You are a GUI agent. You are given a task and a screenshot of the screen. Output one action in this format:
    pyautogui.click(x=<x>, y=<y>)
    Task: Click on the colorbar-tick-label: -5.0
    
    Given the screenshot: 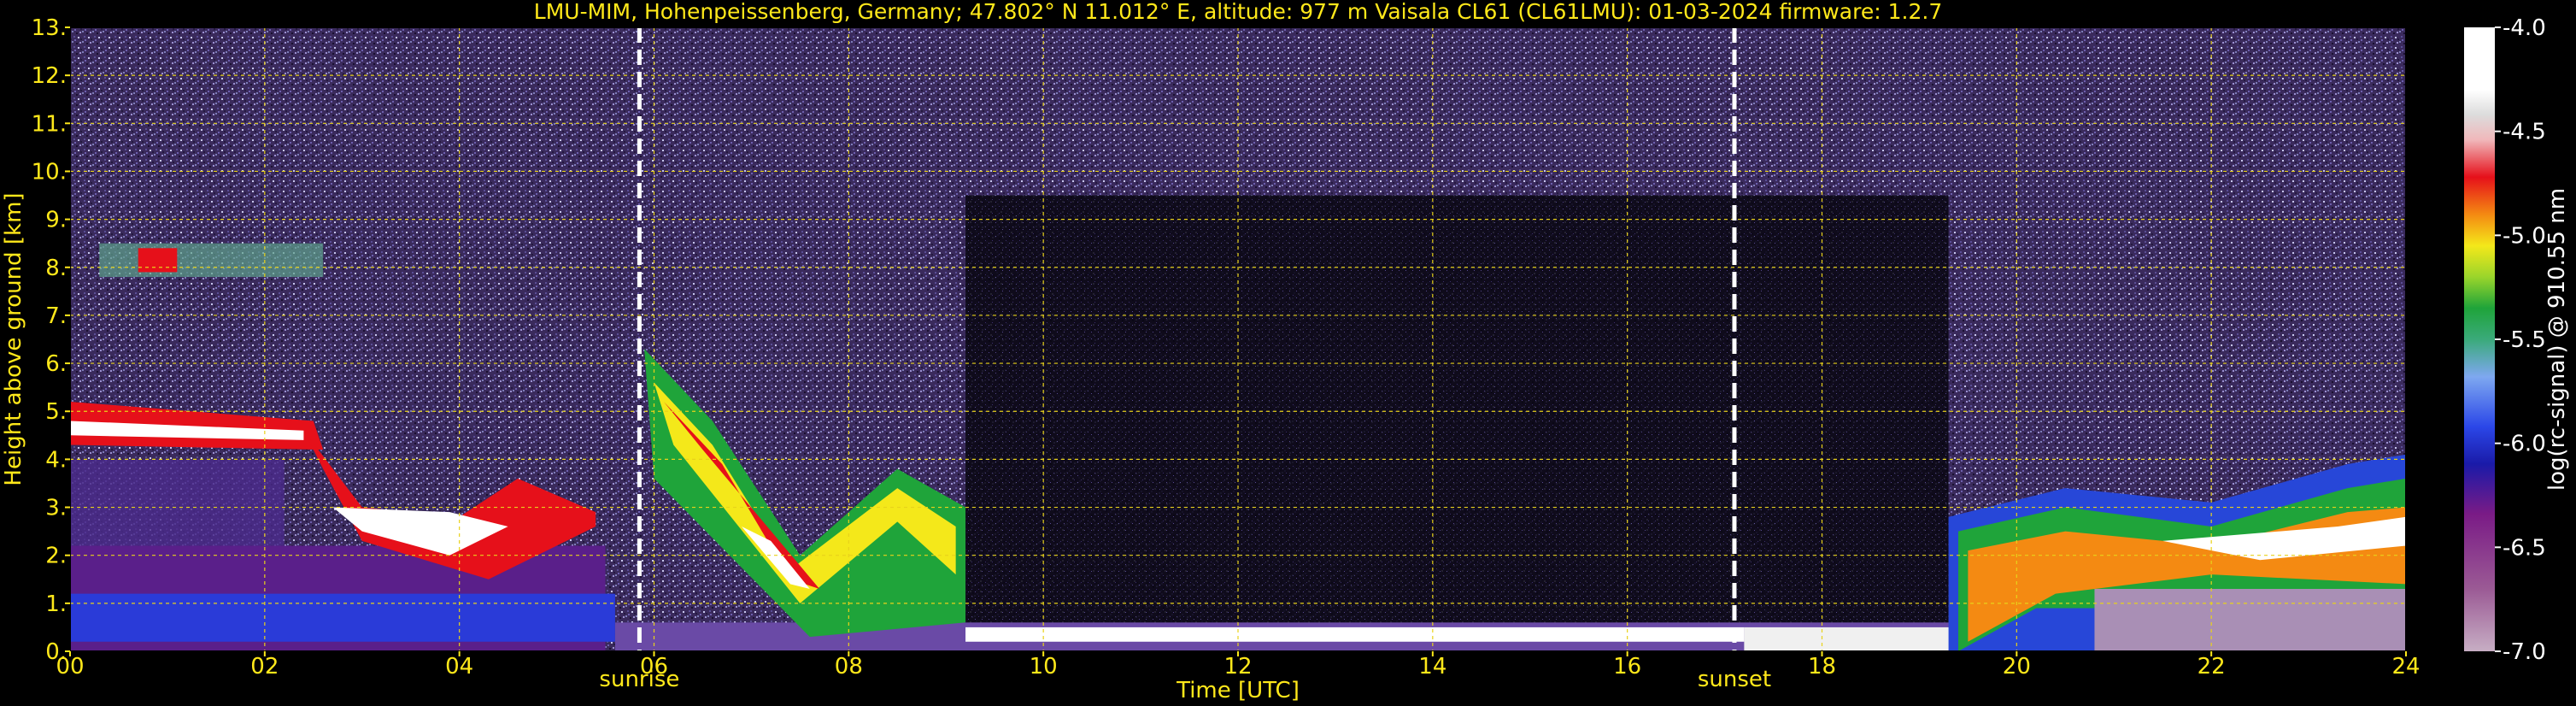 What is the action you would take?
    pyautogui.click(x=2524, y=236)
    